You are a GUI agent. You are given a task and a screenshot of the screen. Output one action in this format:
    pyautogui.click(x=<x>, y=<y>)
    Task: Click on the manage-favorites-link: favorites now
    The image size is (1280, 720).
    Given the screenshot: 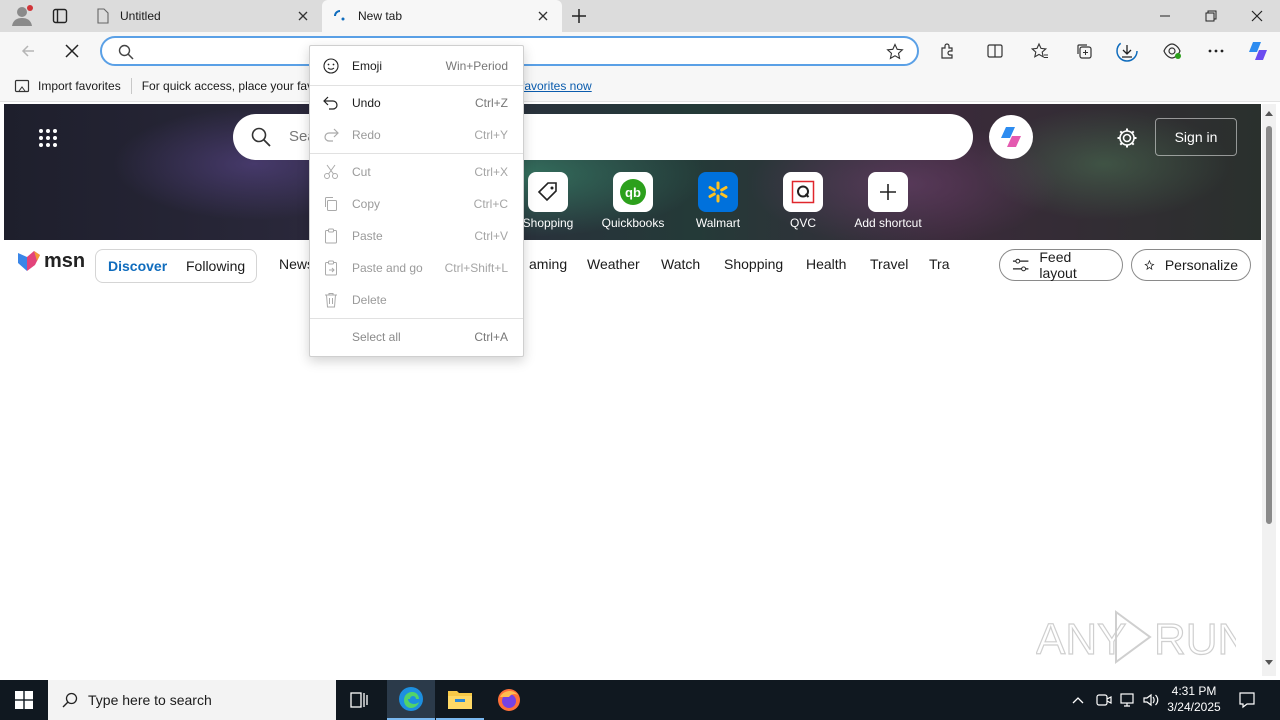 What is the action you would take?
    pyautogui.click(x=556, y=86)
    